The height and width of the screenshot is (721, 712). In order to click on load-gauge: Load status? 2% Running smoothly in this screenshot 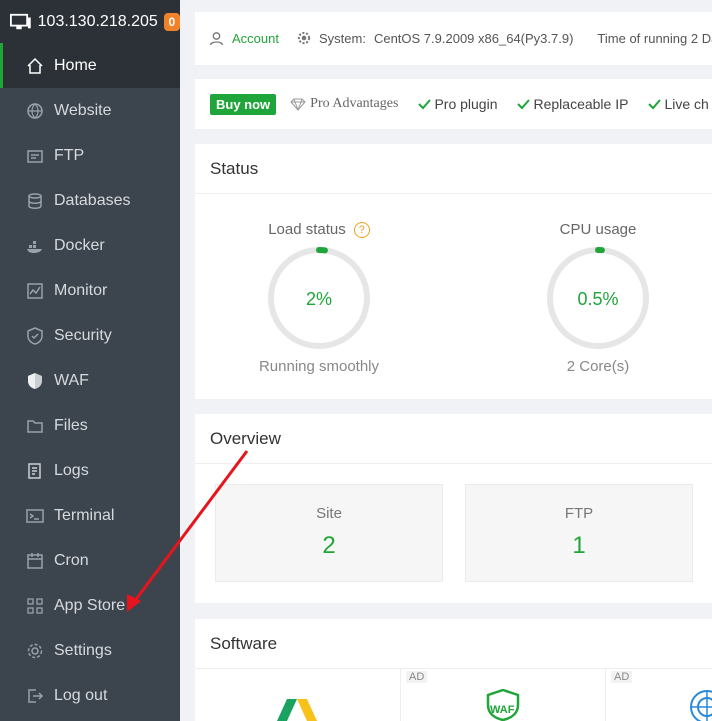, I will do `click(319, 298)`.